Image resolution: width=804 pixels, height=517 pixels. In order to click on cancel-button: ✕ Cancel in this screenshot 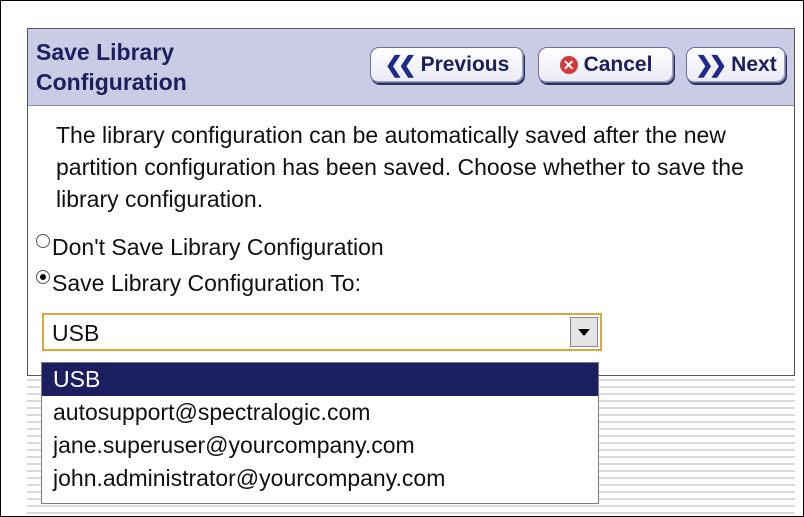, I will do `click(606, 65)`.